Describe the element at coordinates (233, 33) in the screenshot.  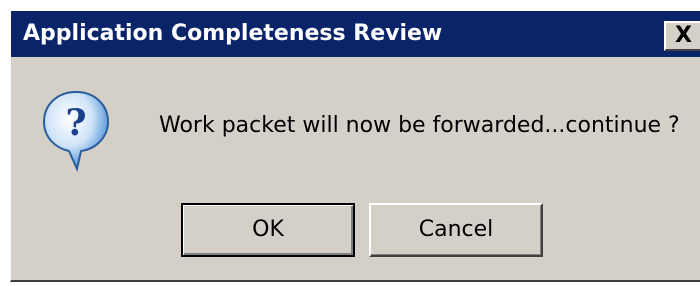
I see `dialog-title: Application Completeness Review` at that location.